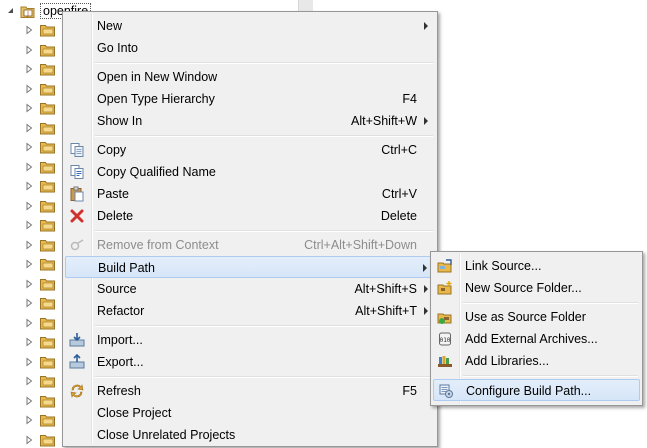  I want to click on menu-item-refactor: Refactor Alt+Shift+T, so click(250, 311).